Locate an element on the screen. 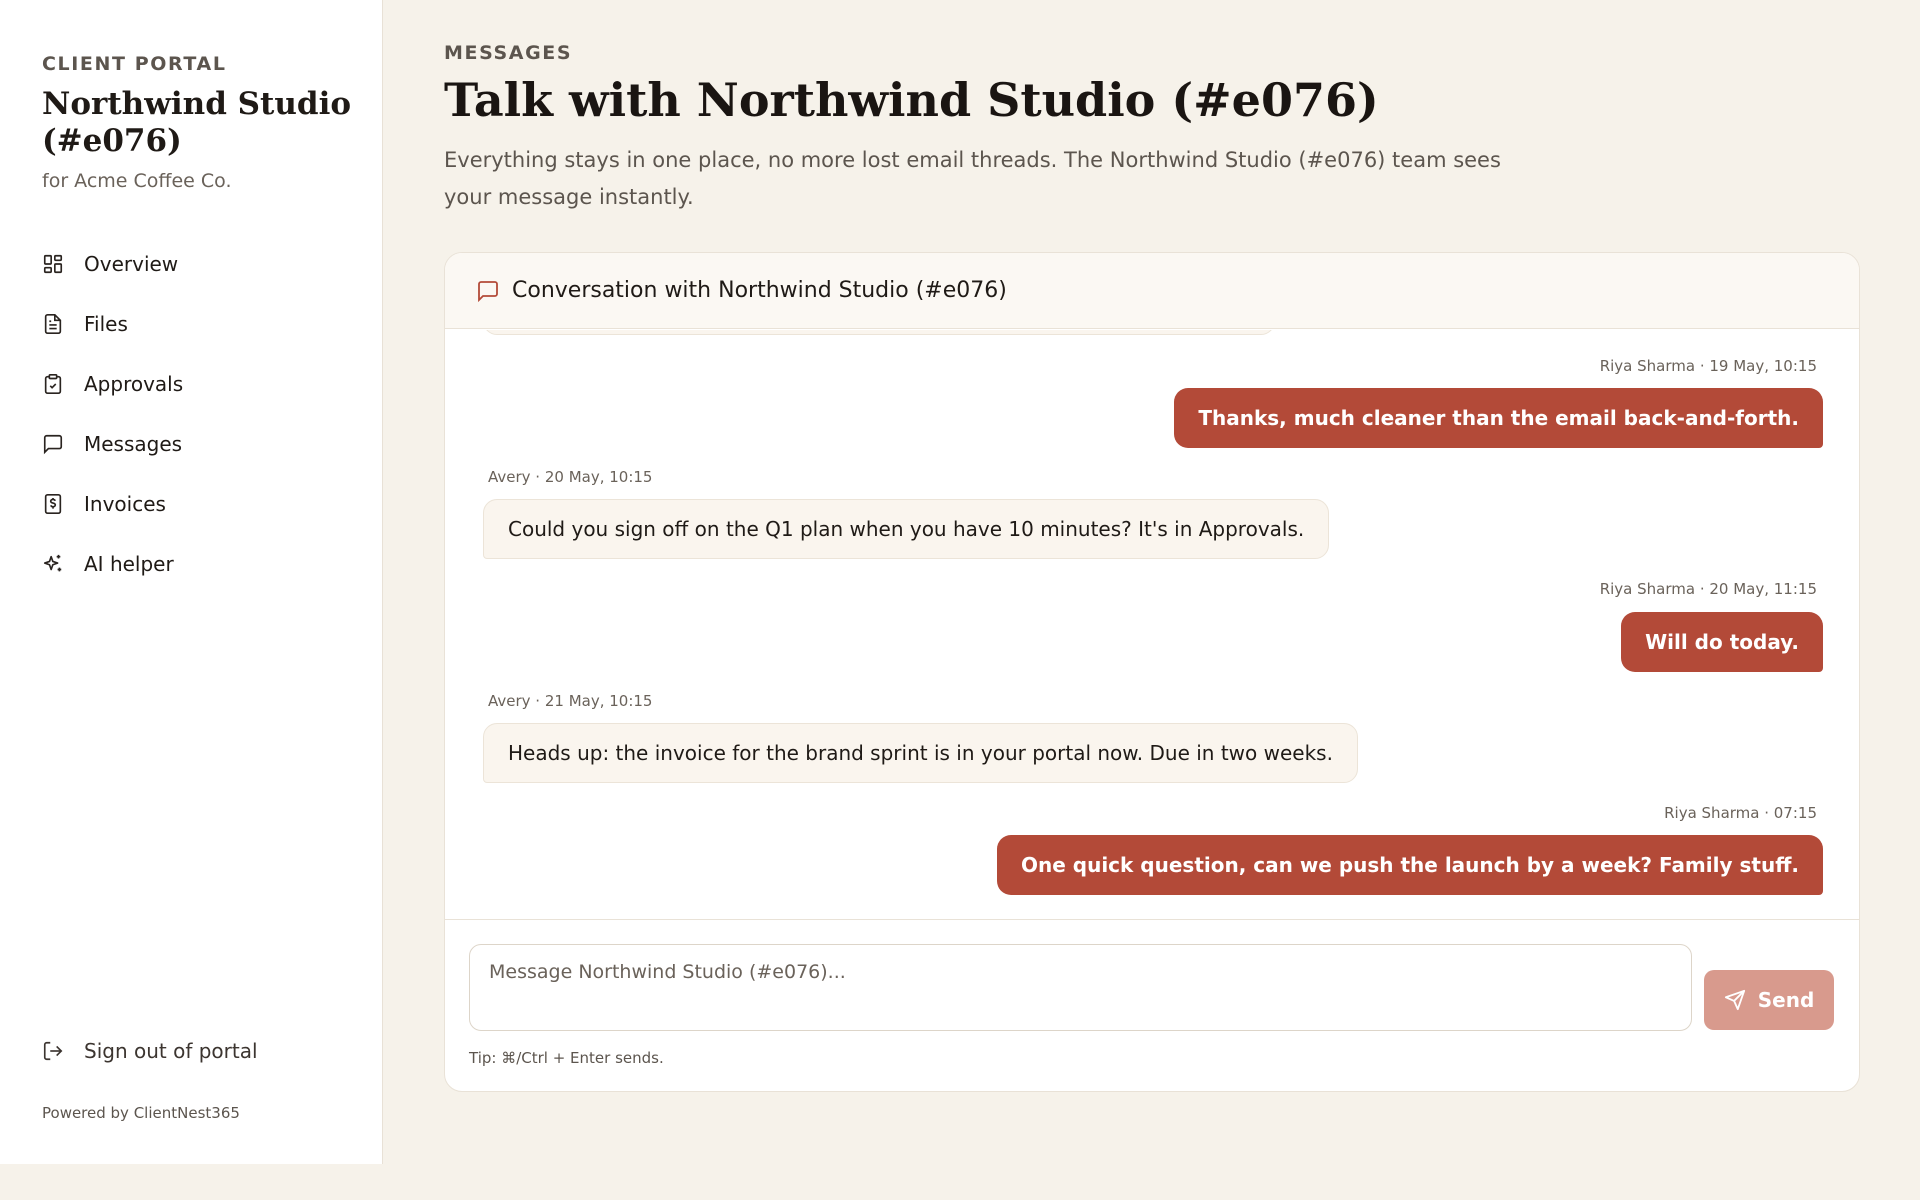  page-eyebrow: MESSAGES is located at coordinates (508, 53).